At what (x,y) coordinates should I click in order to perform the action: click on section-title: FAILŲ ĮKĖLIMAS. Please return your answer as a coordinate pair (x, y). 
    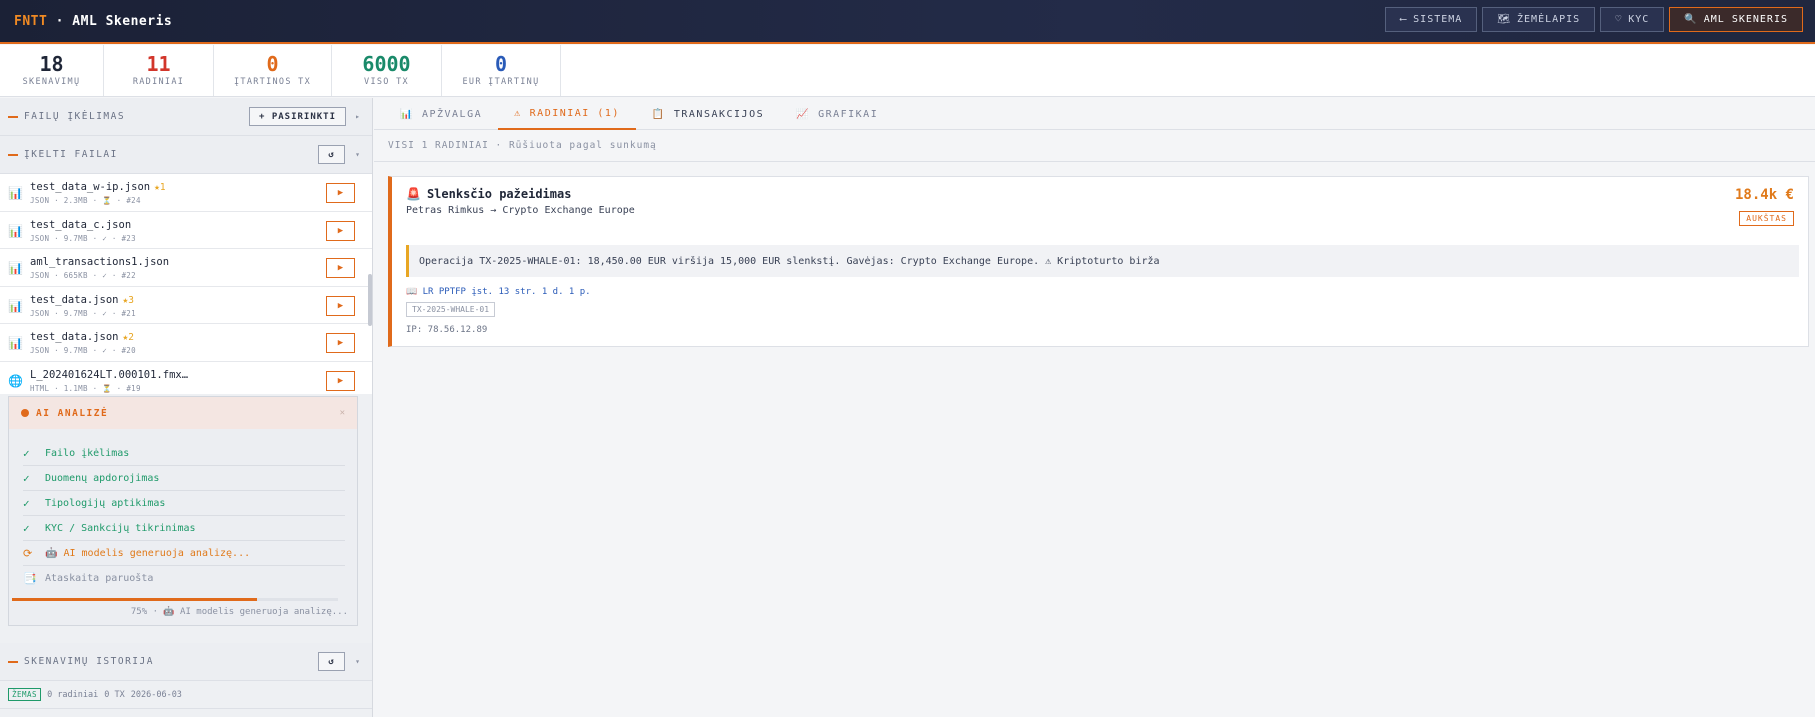
    Looking at the image, I should click on (75, 116).